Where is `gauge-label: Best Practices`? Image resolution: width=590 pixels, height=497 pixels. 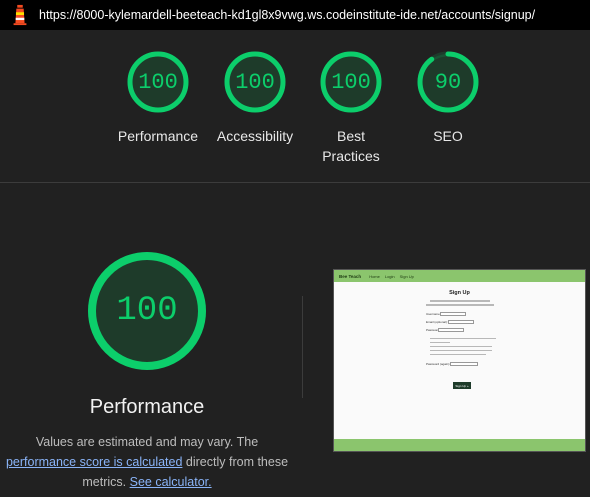 gauge-label: Best Practices is located at coordinates (351, 146).